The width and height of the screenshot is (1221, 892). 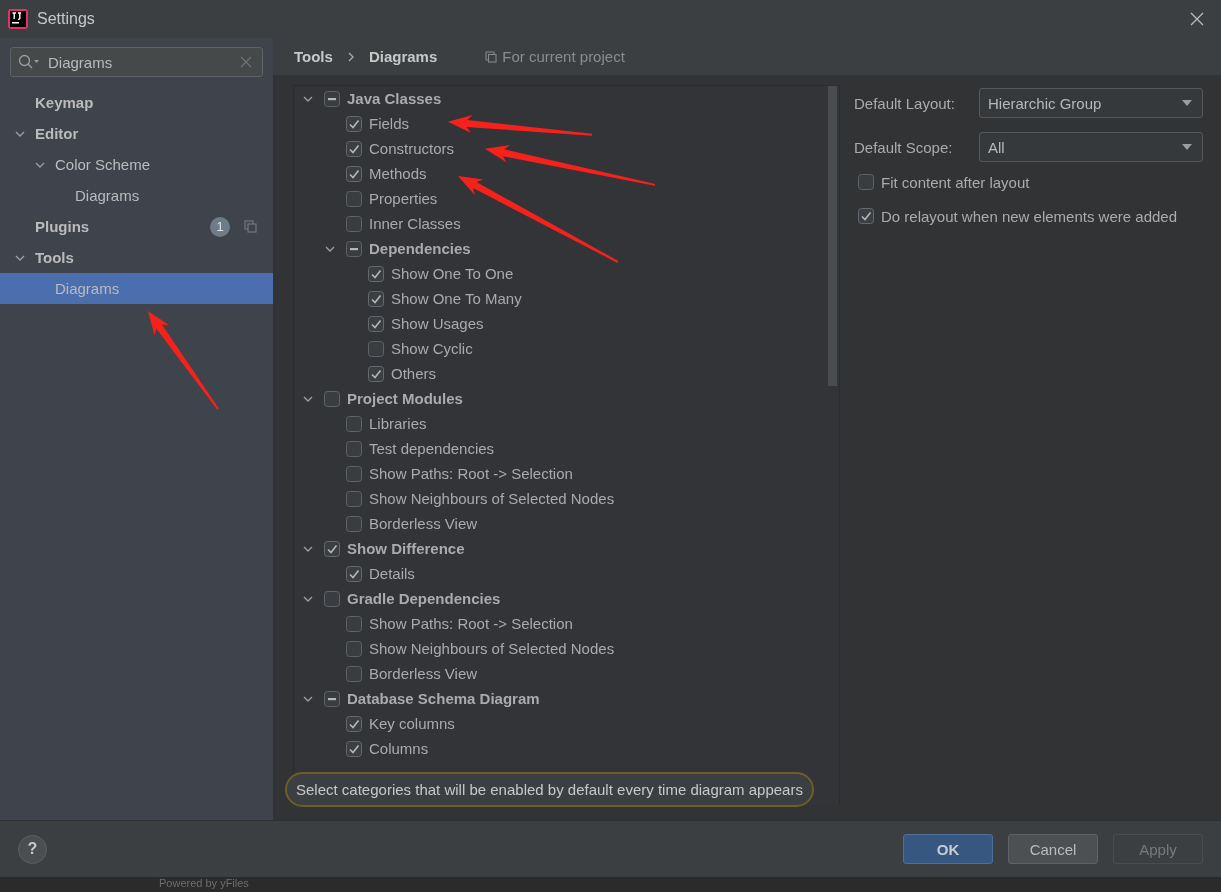 I want to click on category-label: Show One To One, so click(x=452, y=273).